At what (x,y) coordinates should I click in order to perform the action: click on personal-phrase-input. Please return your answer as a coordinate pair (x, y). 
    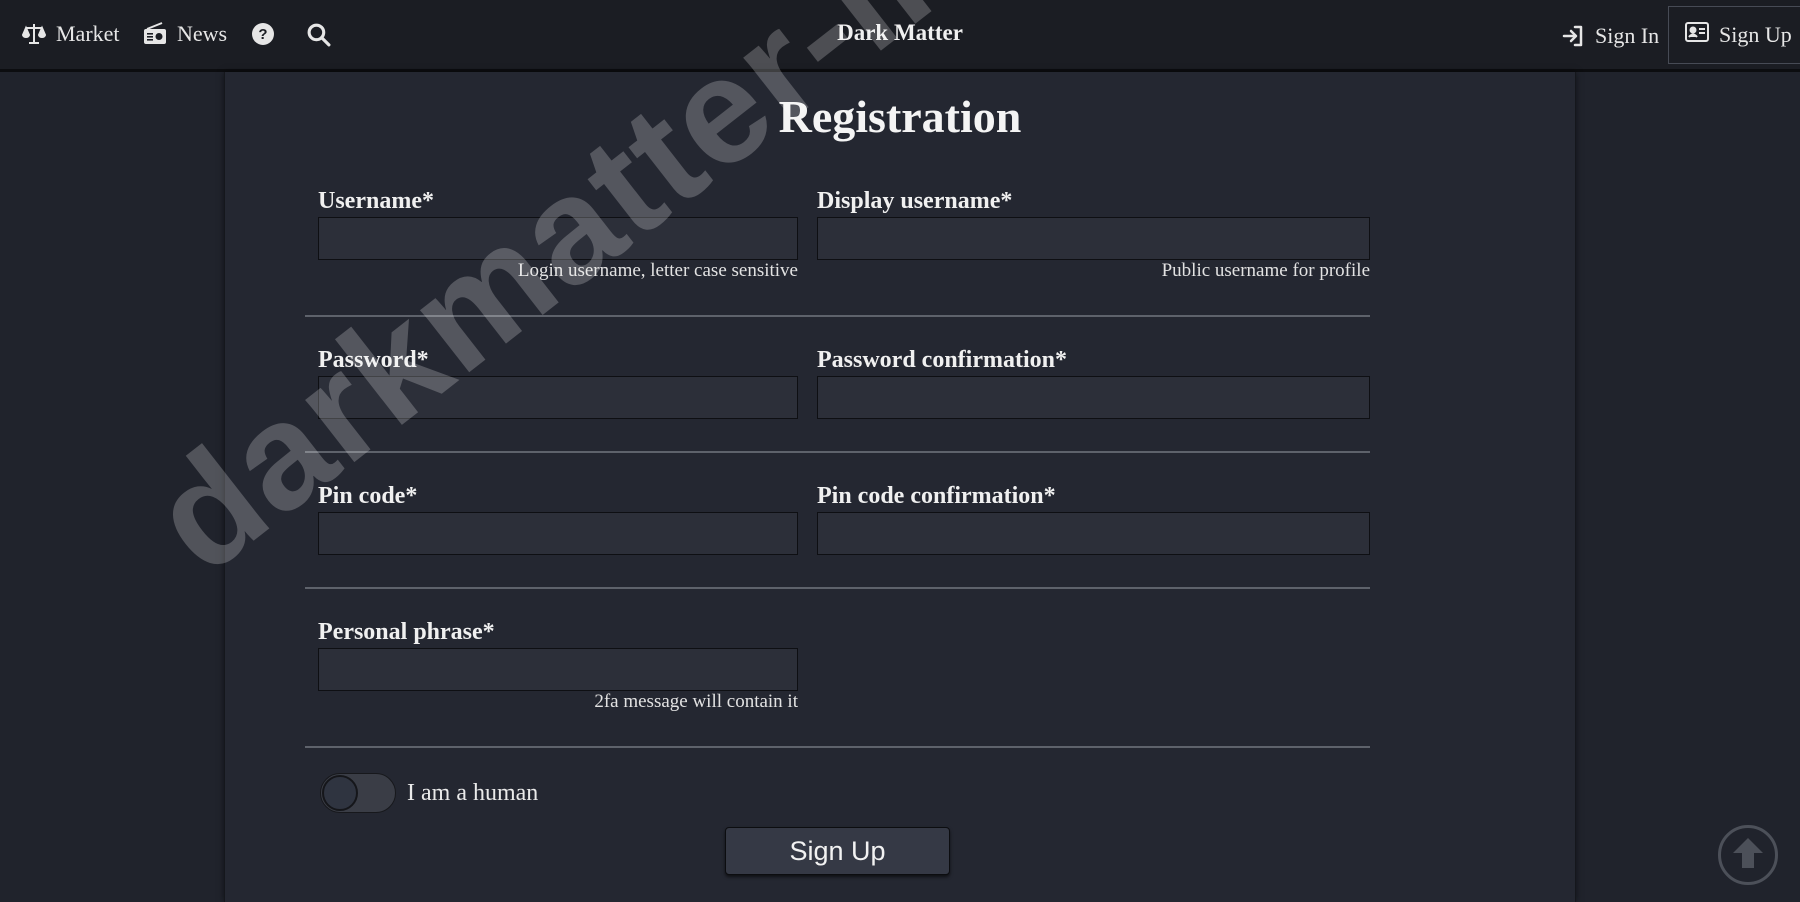
    Looking at the image, I should click on (558, 669).